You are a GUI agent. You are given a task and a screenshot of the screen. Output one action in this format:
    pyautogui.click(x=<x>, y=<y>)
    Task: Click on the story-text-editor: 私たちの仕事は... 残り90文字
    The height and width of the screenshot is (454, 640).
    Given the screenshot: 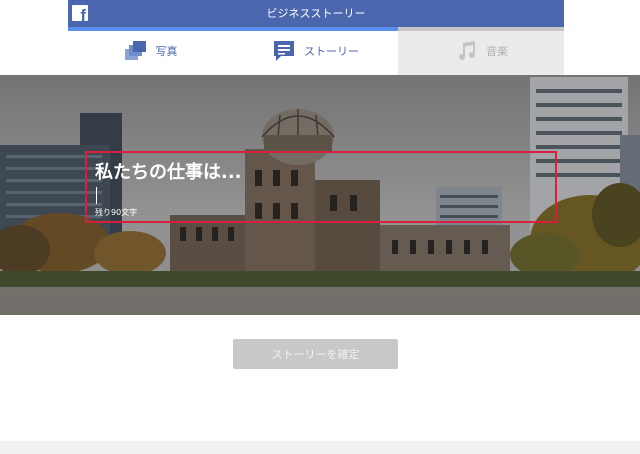 What is the action you would take?
    pyautogui.click(x=321, y=187)
    